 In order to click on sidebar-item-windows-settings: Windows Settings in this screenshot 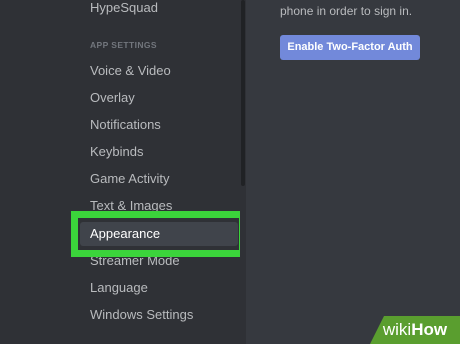, I will do `click(159, 315)`.